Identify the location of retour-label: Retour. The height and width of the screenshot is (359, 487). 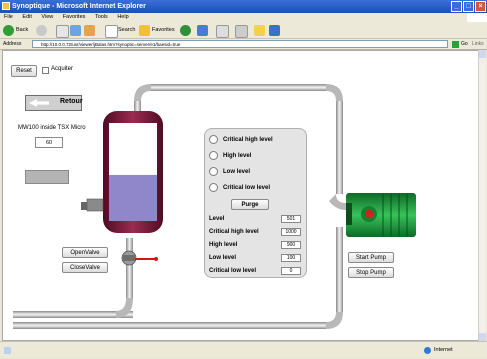
(71, 101).